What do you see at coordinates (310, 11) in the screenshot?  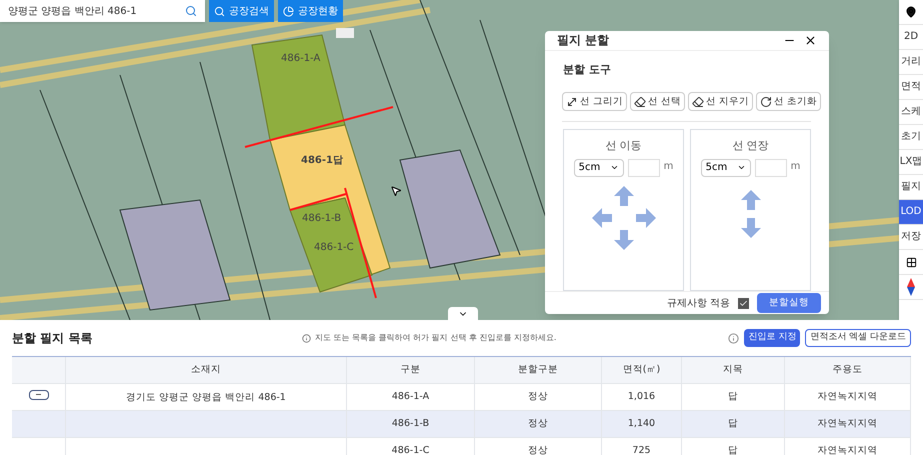 I see `top-button: 공장현황` at bounding box center [310, 11].